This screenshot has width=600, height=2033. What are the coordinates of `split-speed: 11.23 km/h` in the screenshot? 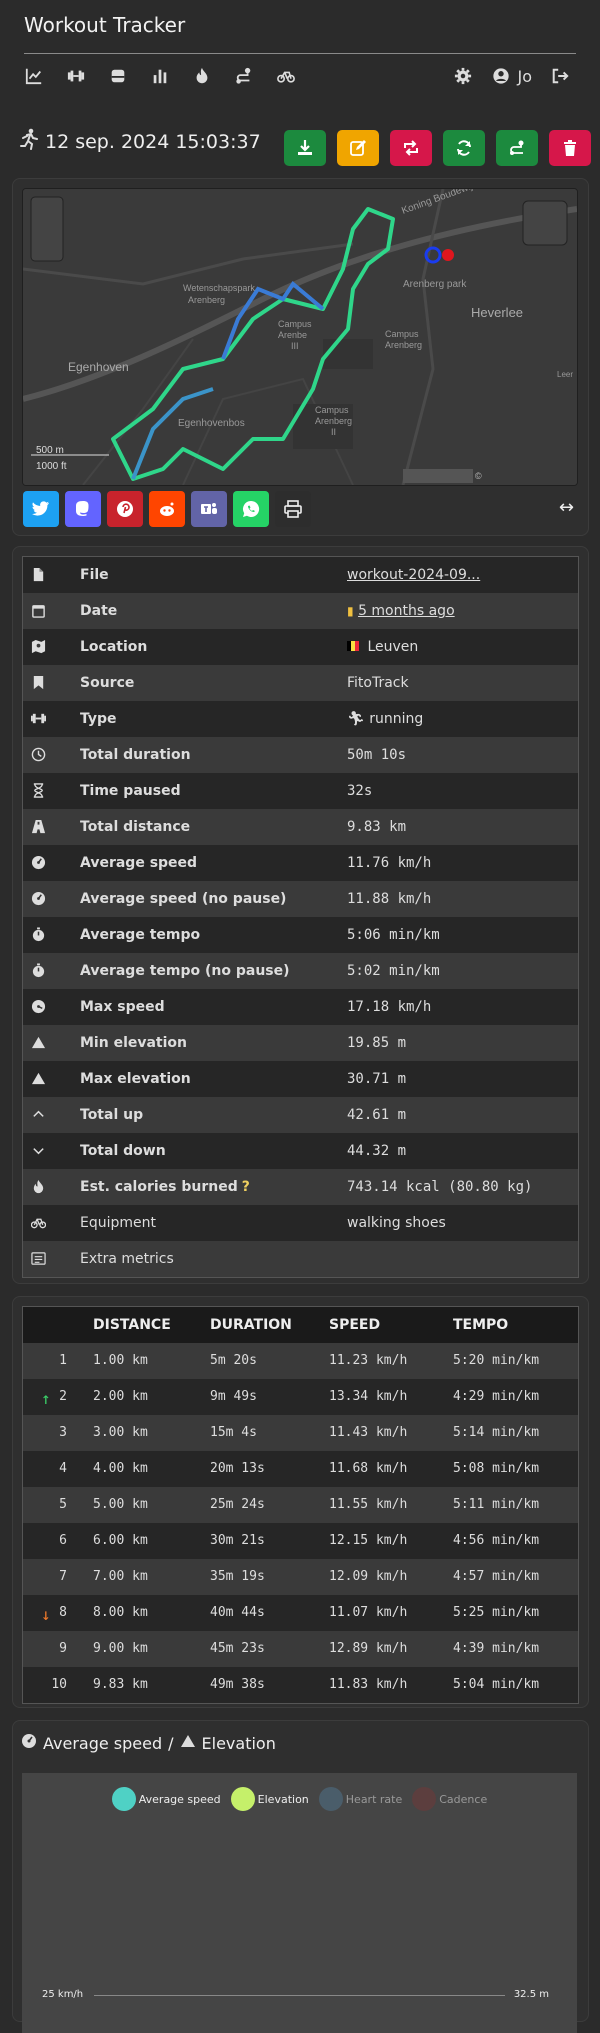 It's located at (368, 1360).